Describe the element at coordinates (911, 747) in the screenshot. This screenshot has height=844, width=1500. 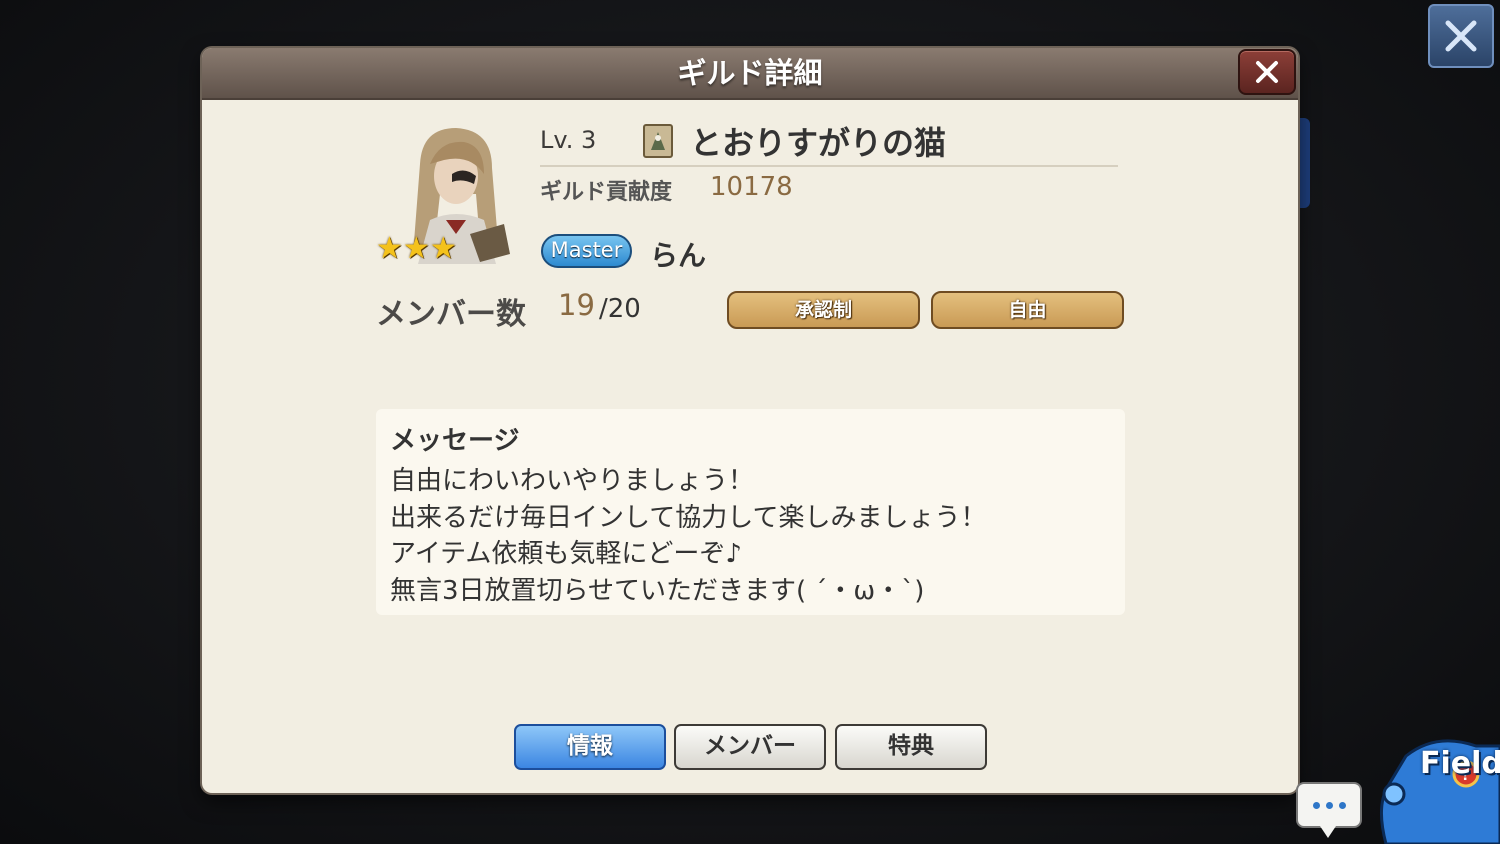
I see `tab-benefits: 特典` at that location.